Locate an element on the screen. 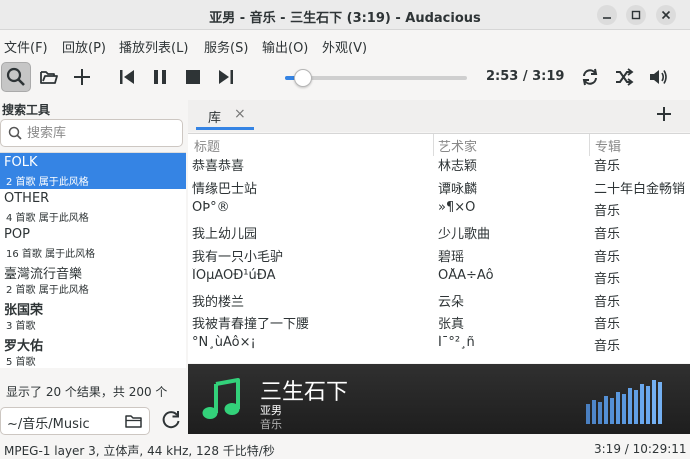  tab-library: 库 × is located at coordinates (225, 116).